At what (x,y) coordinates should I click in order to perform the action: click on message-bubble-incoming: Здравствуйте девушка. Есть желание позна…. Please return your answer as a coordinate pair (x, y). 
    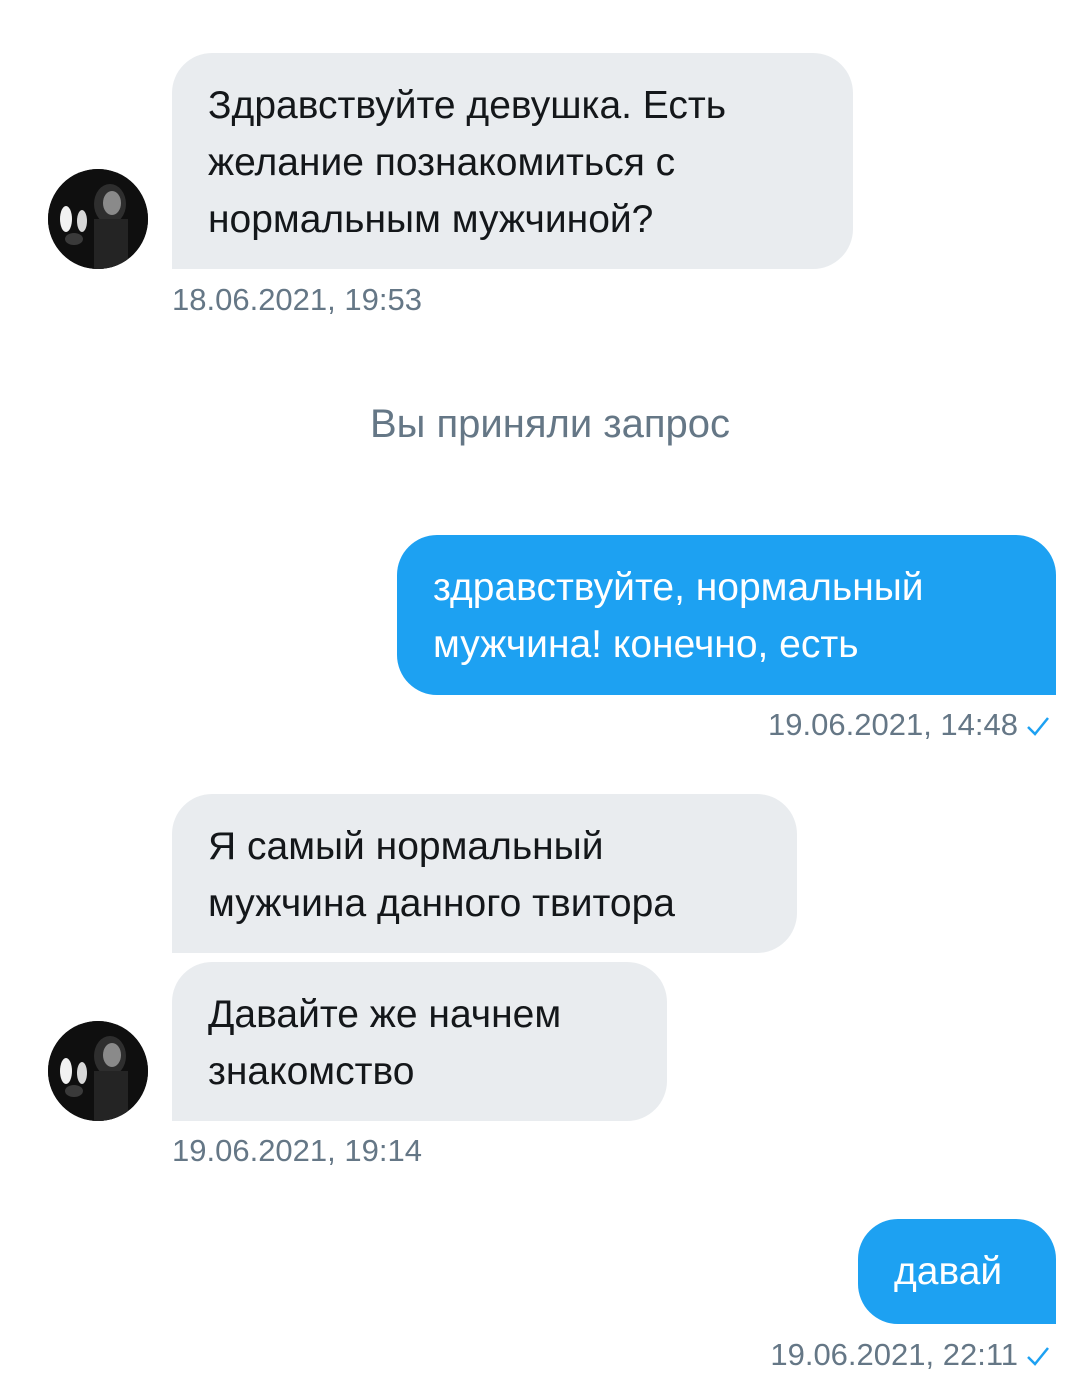
    Looking at the image, I should click on (512, 161).